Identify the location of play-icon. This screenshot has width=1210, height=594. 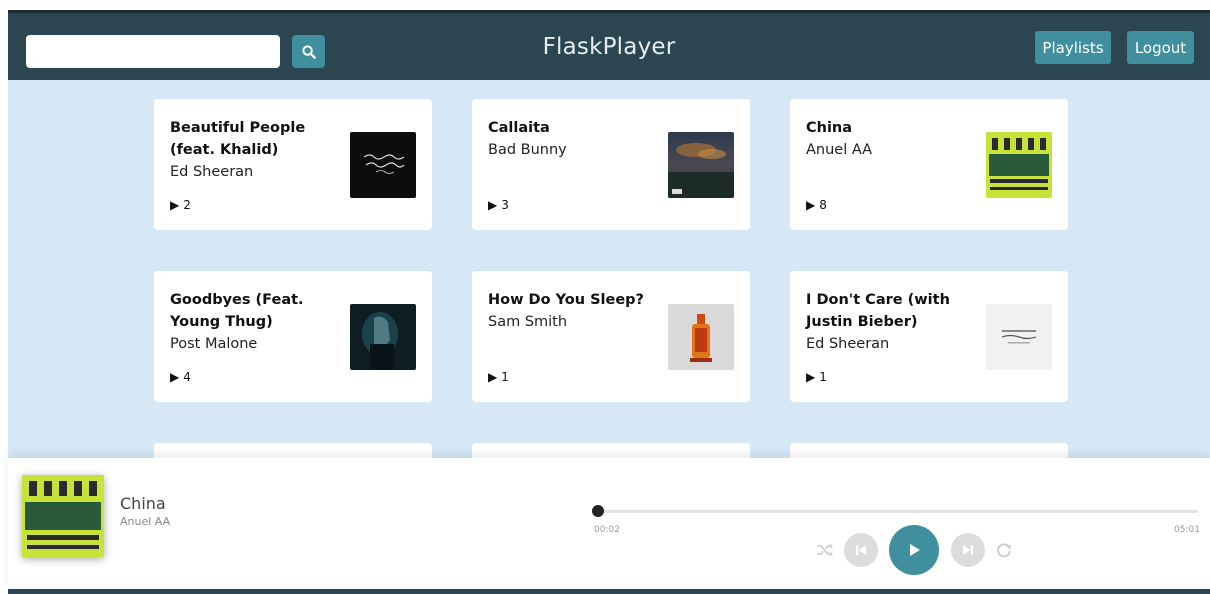
(915, 550).